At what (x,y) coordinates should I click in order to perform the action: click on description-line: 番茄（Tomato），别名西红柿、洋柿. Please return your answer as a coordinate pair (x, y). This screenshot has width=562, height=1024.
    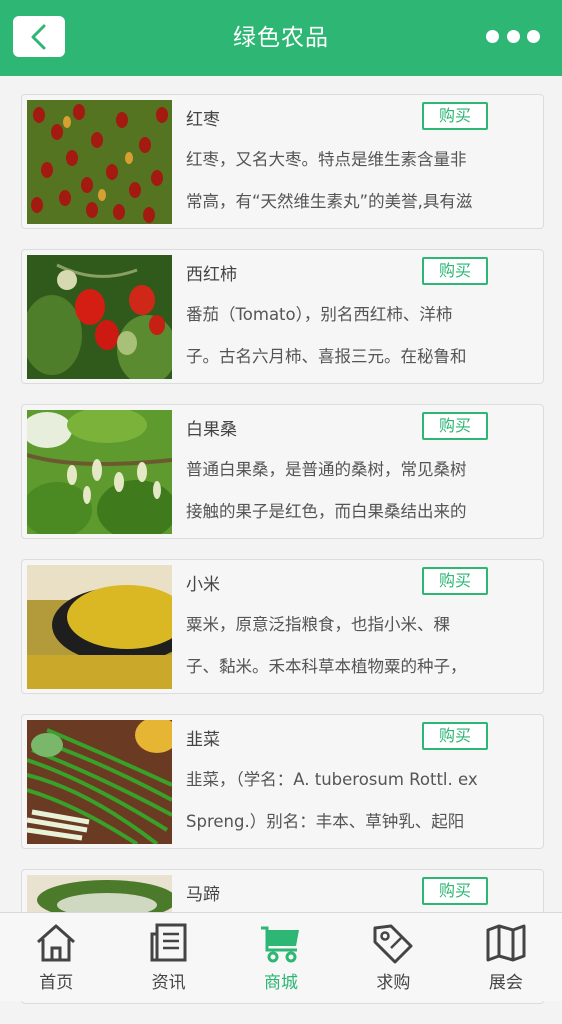
    Looking at the image, I should click on (319, 314).